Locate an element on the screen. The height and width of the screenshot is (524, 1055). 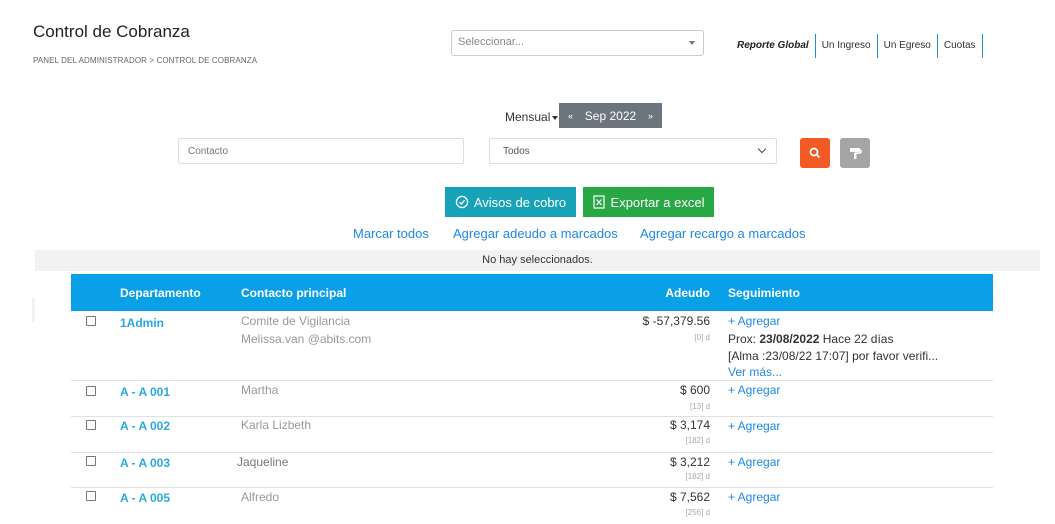
debt-amount: $ 600 is located at coordinates (694, 390).